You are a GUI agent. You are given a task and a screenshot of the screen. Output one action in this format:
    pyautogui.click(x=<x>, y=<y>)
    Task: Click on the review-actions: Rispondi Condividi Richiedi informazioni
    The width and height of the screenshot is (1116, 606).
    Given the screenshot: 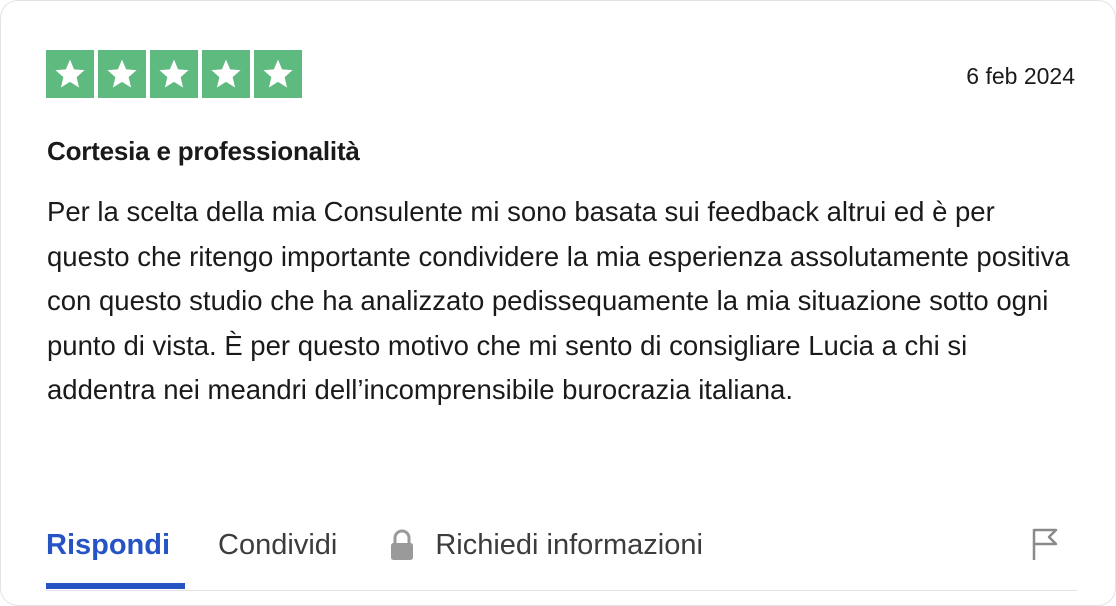 What is the action you would take?
    pyautogui.click(x=374, y=545)
    